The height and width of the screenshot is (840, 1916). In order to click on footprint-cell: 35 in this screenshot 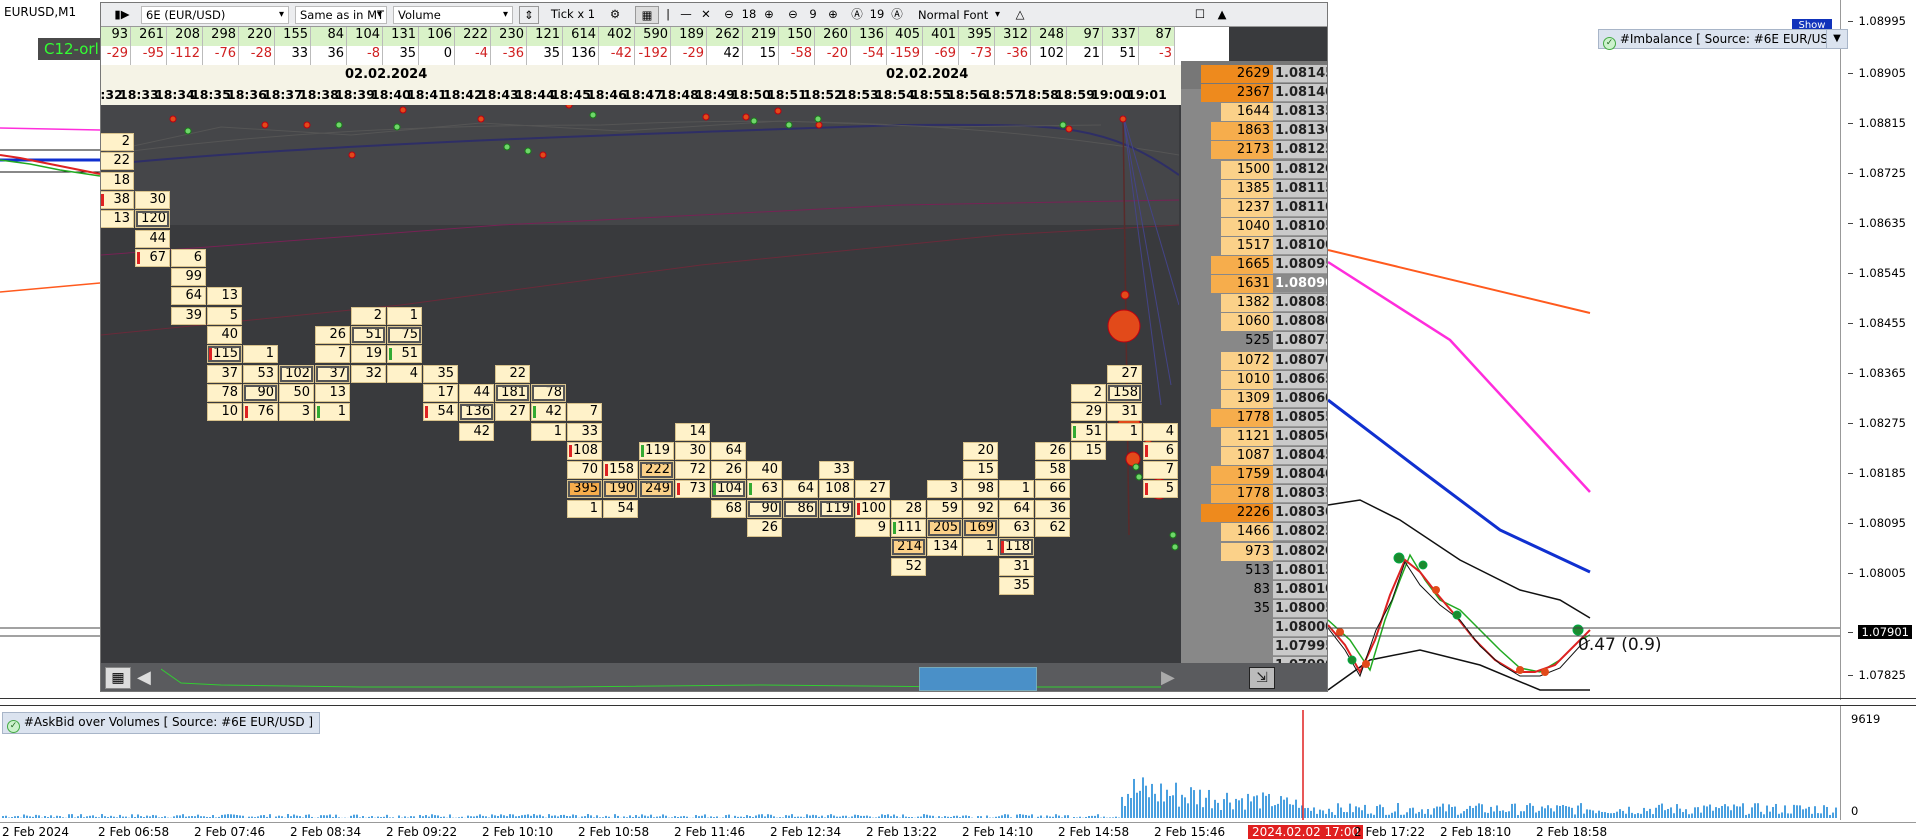, I will do `click(1016, 585)`.